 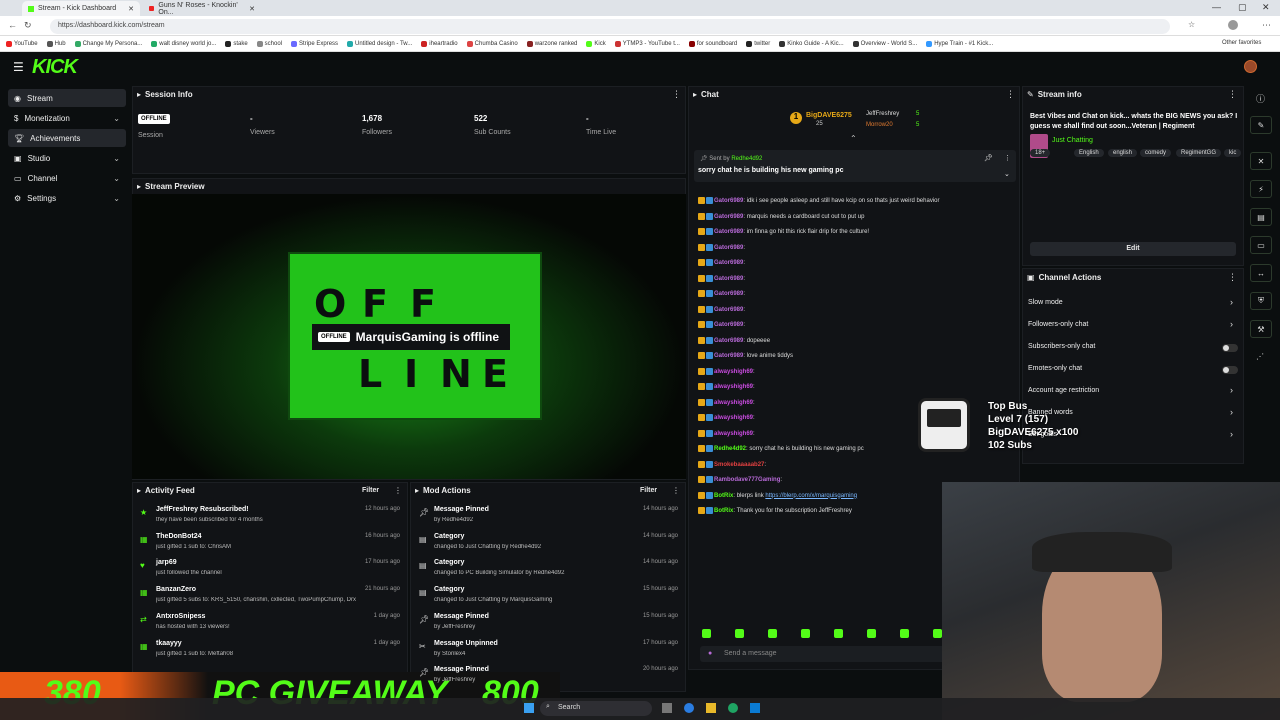 What do you see at coordinates (1266, 25) in the screenshot?
I see `more-icon: ⋯` at bounding box center [1266, 25].